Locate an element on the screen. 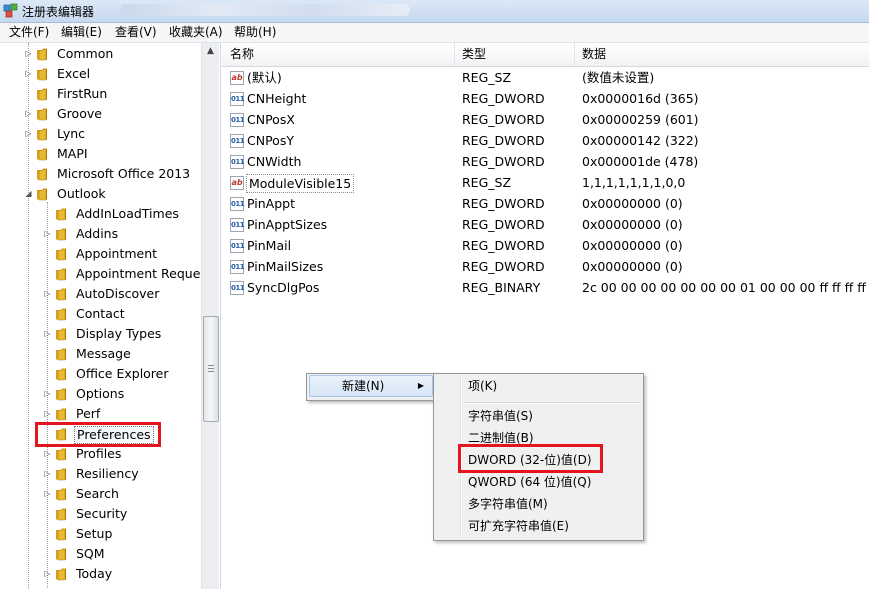  list-header: 名称 类型 数据 is located at coordinates (545, 55).